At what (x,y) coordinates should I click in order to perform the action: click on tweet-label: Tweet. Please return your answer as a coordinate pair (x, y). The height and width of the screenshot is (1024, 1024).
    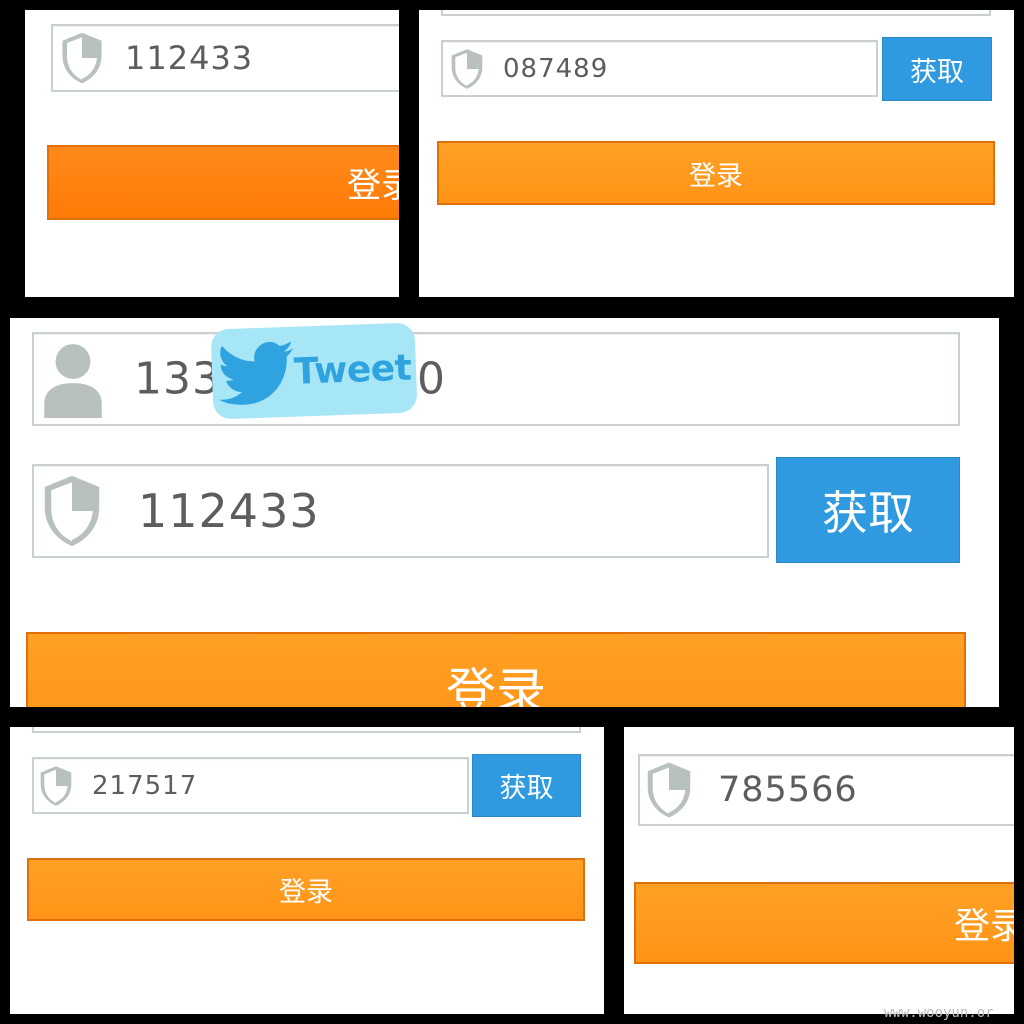
    Looking at the image, I should click on (353, 370).